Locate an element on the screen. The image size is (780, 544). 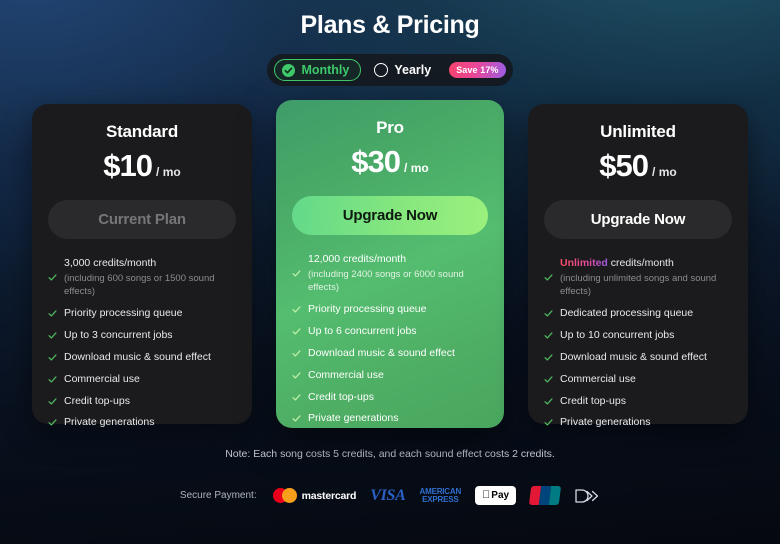
amex-line2: EXPRESS is located at coordinates (440, 499).